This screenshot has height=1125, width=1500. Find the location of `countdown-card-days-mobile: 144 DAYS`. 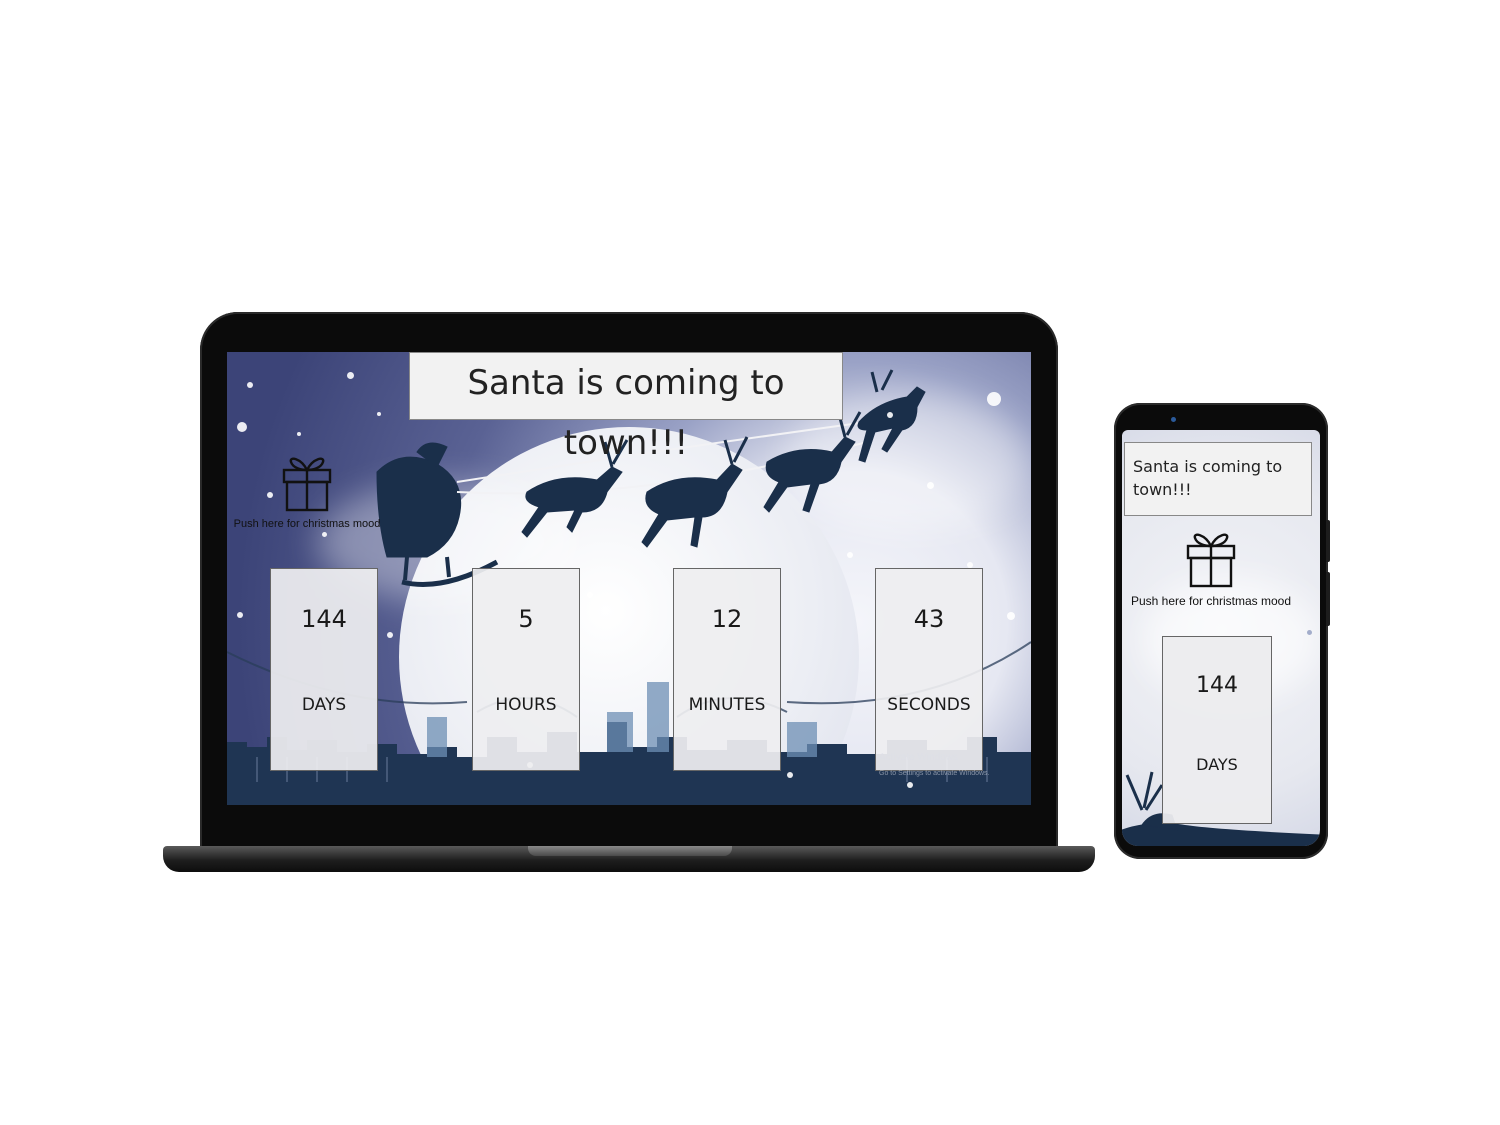

countdown-card-days-mobile: 144 DAYS is located at coordinates (1217, 730).